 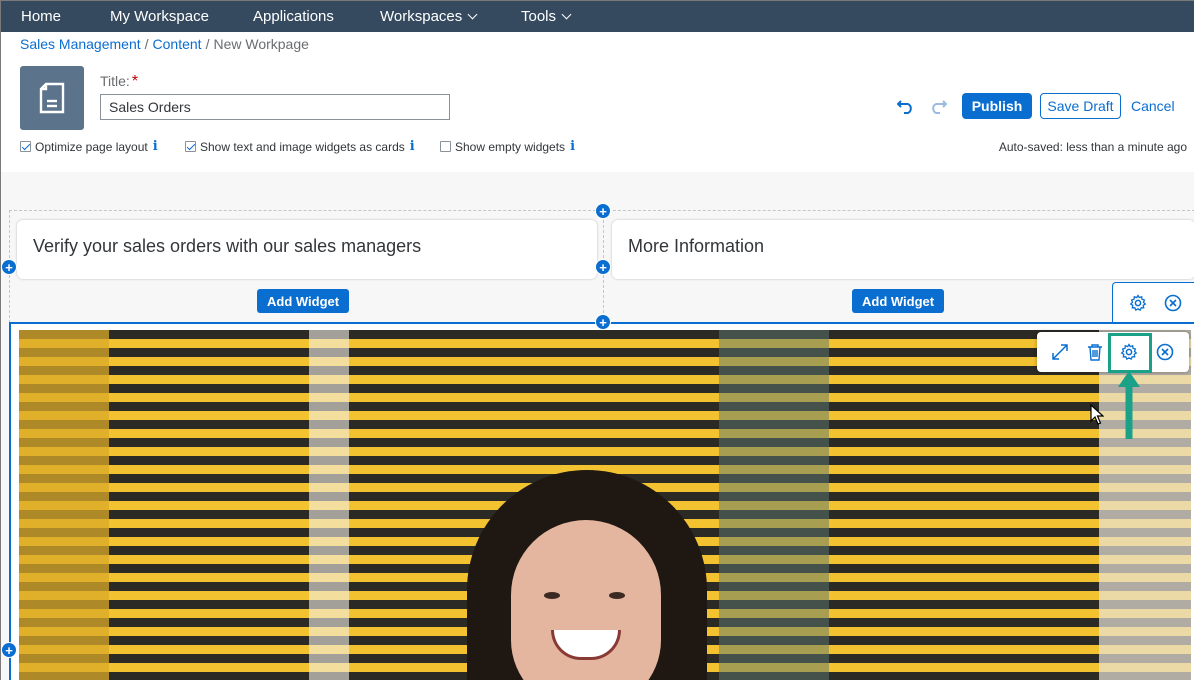 I want to click on breadcrumb-content: Content, so click(x=177, y=44).